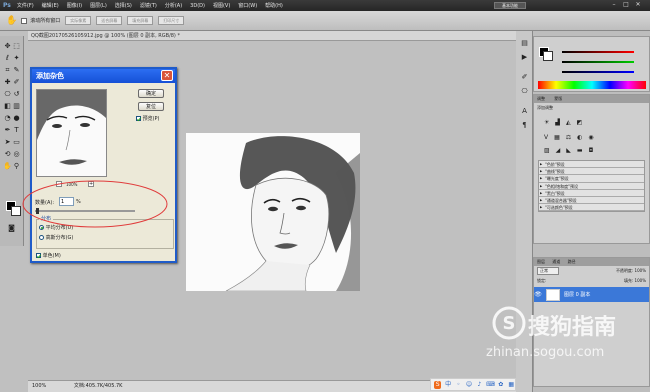  I want to click on tab-masks: 蒙版, so click(558, 98).